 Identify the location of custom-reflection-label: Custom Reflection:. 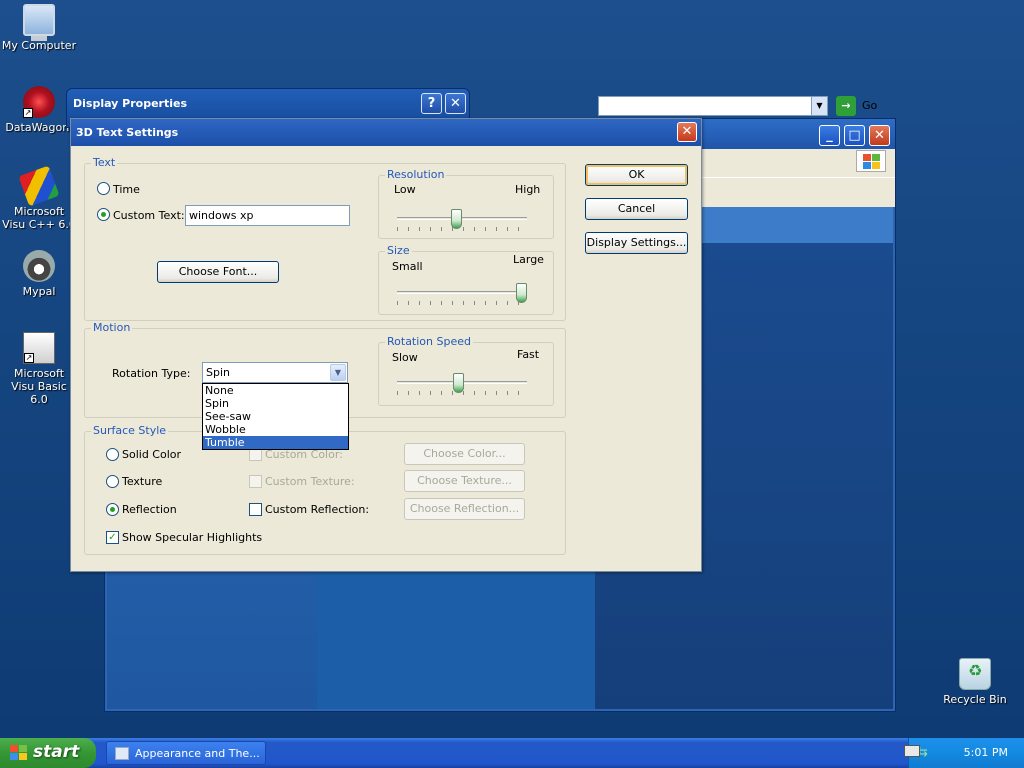
(317, 509).